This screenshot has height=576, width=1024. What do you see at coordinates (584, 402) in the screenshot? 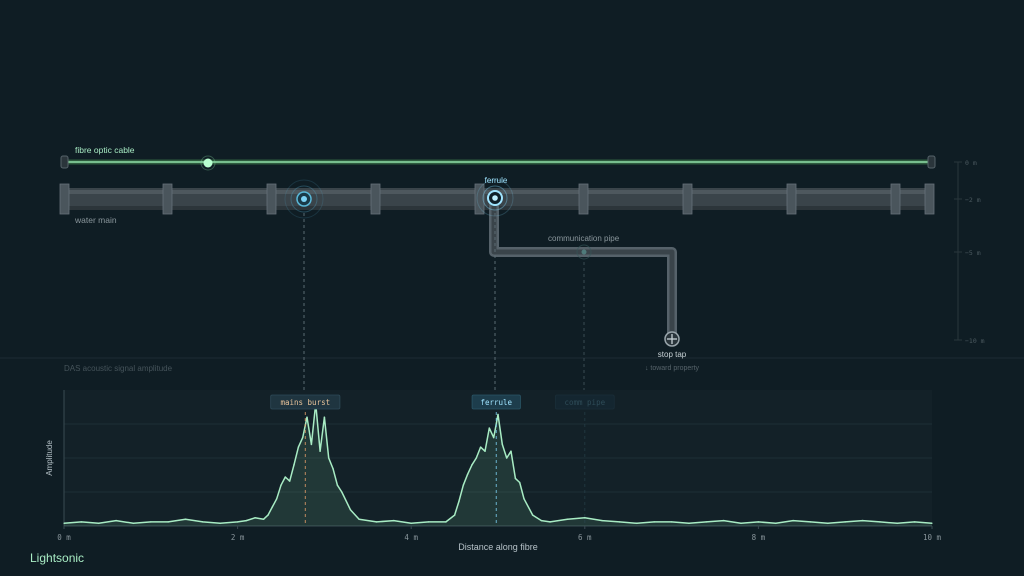
I see `annotation-label: comm pipe` at bounding box center [584, 402].